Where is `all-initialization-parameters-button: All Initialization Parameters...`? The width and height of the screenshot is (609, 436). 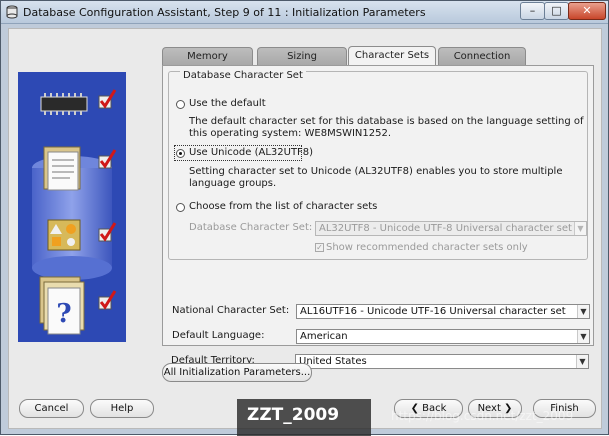 all-initialization-parameters-button: All Initialization Parameters... is located at coordinates (237, 372).